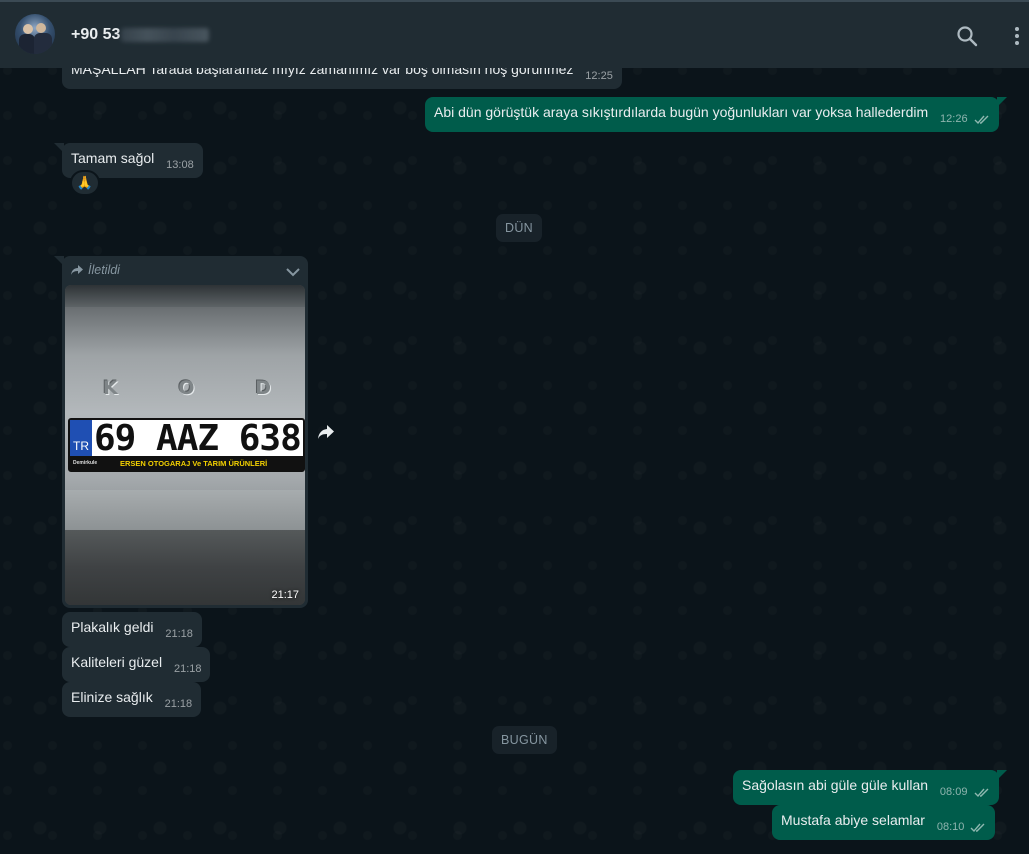 Image resolution: width=1029 pixels, height=854 pixels. Describe the element at coordinates (835, 785) in the screenshot. I see `message-text: Sağolasın abi güle güle kullan` at that location.